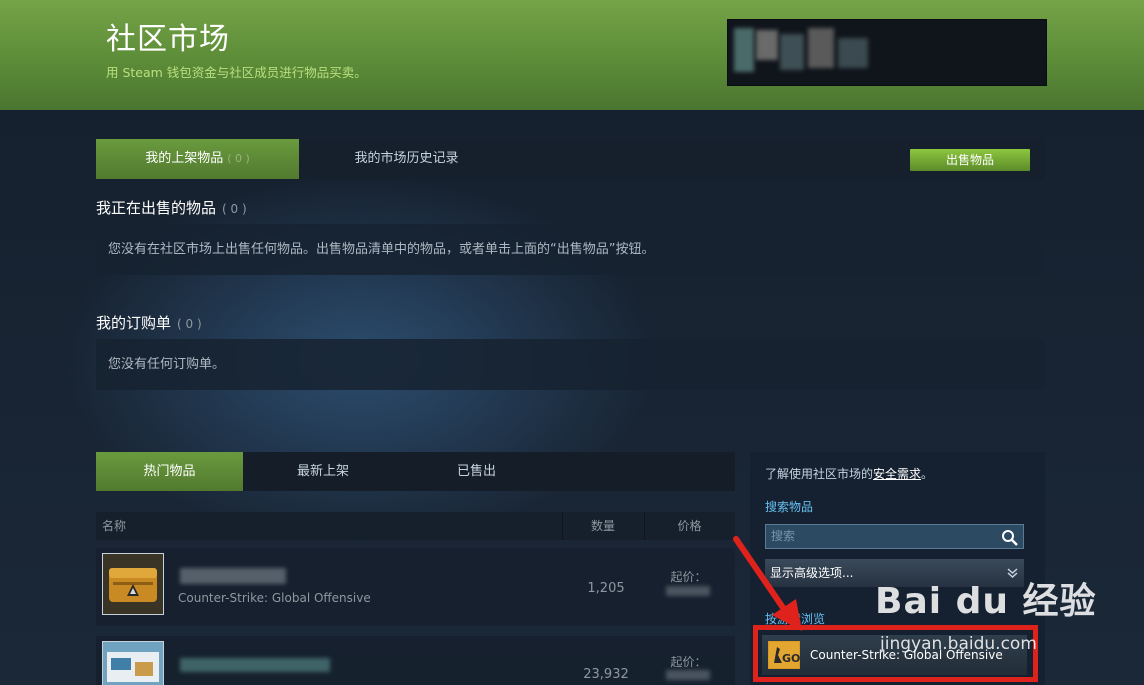 This screenshot has width=1144, height=685. Describe the element at coordinates (476, 471) in the screenshot. I see `tab-sold: 已售出` at that location.